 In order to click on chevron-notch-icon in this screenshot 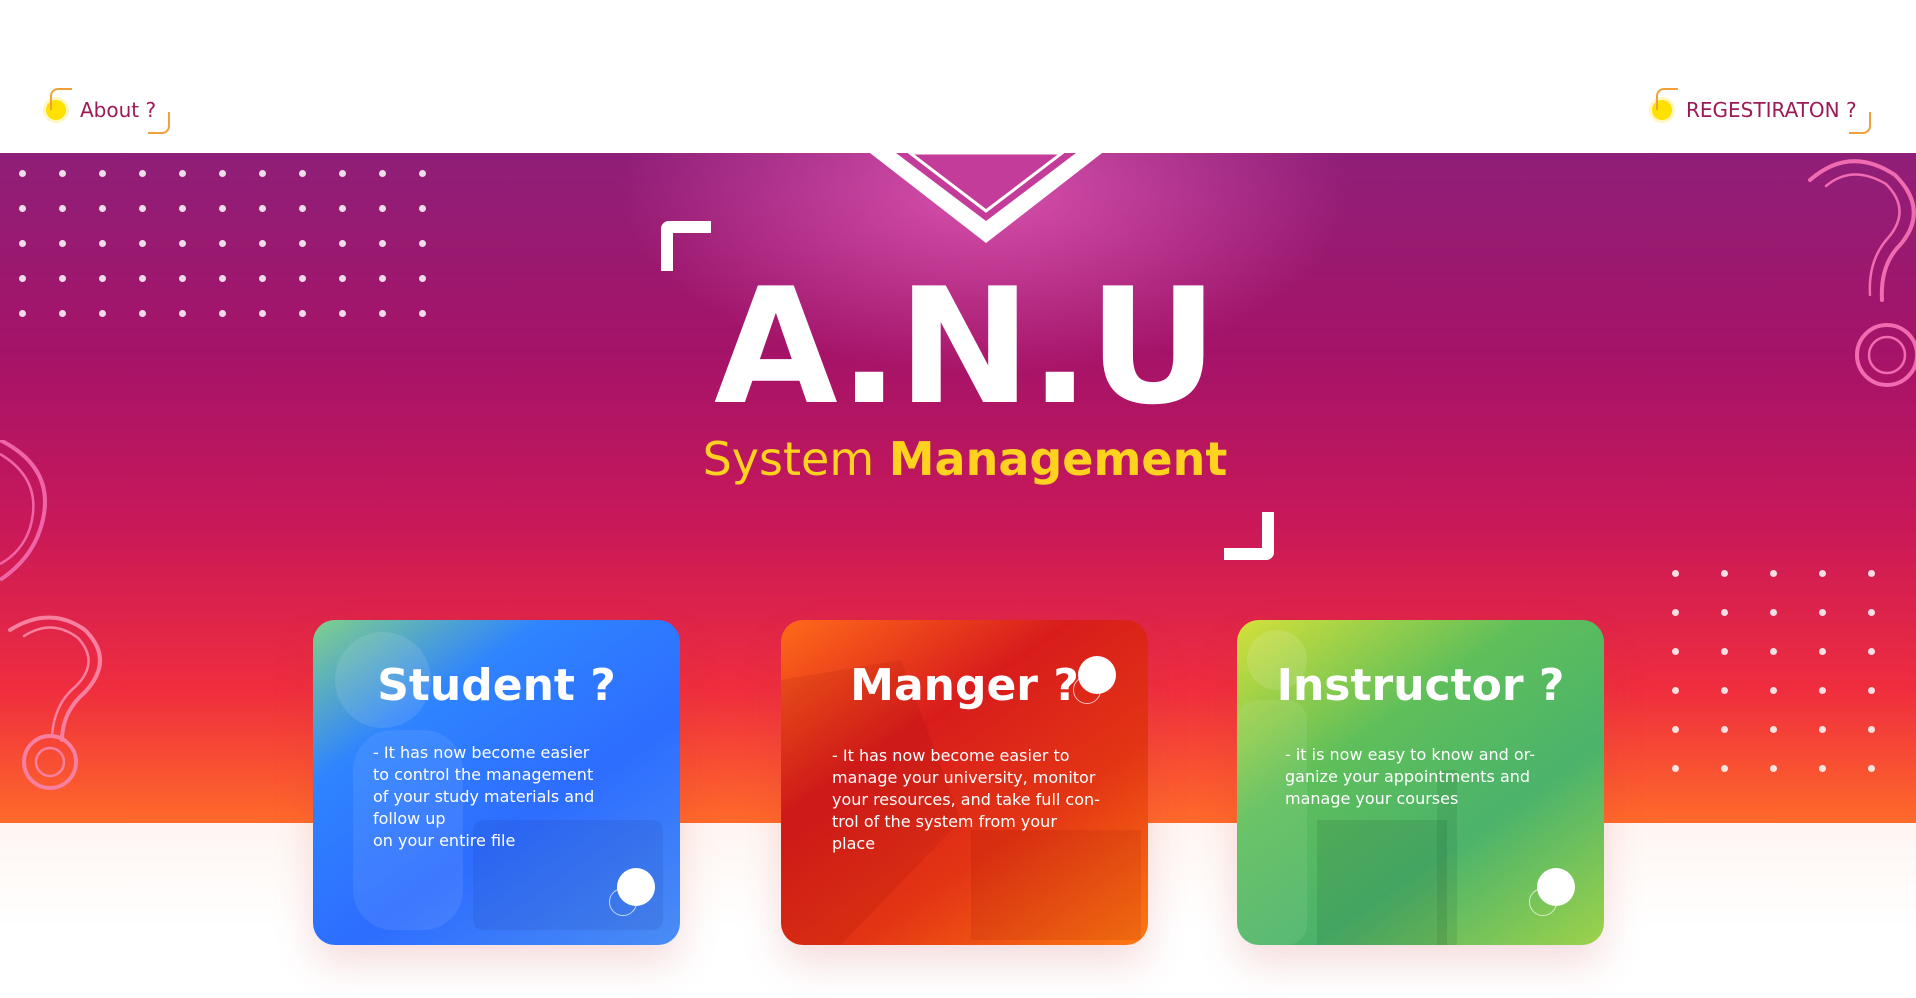, I will do `click(986, 198)`.